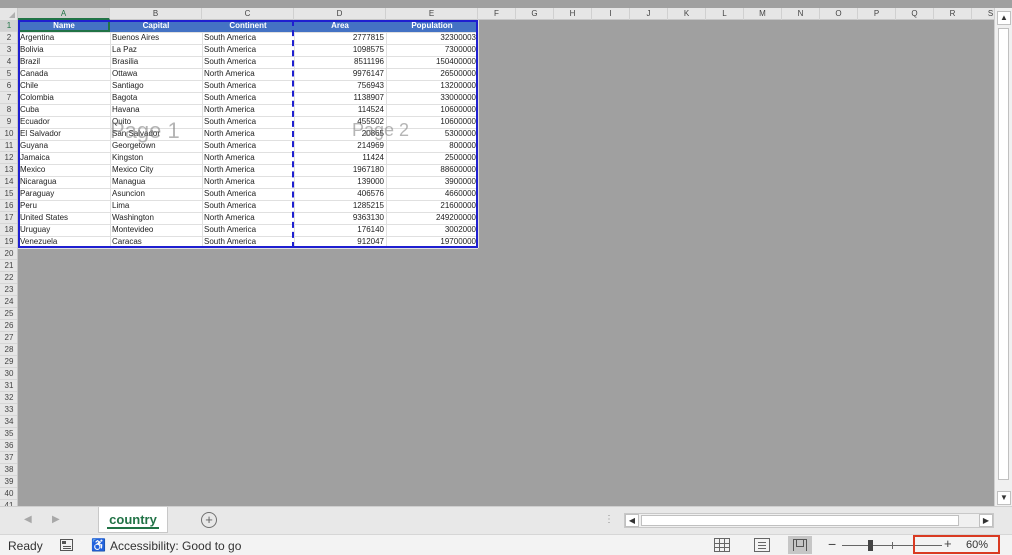 The image size is (1012, 555). What do you see at coordinates (64, 14) in the screenshot?
I see `column-header-a: A` at bounding box center [64, 14].